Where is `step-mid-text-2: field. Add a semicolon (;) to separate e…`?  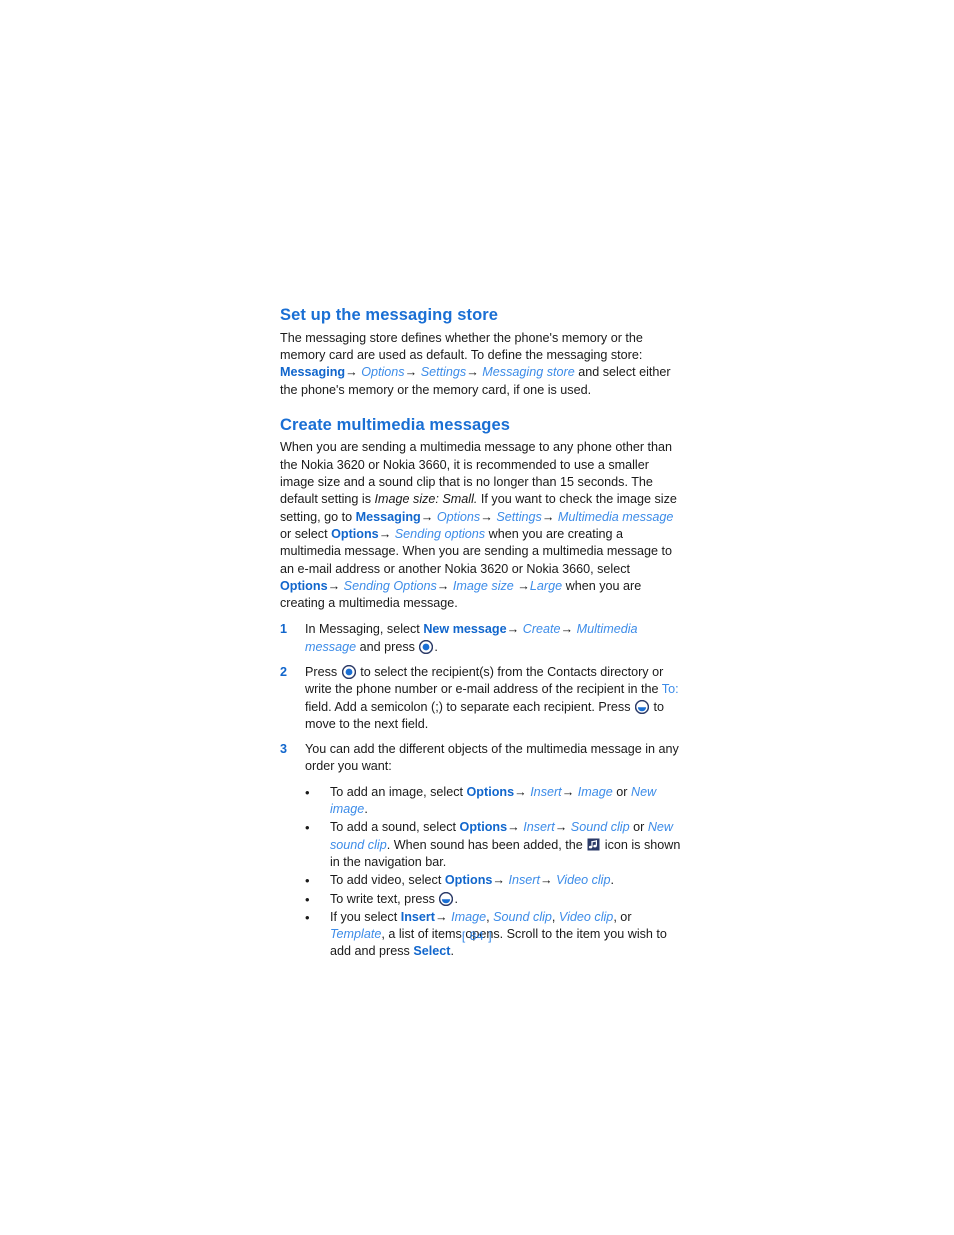
step-mid-text-2: field. Add a semicolon (;) to separate e… is located at coordinates (470, 706).